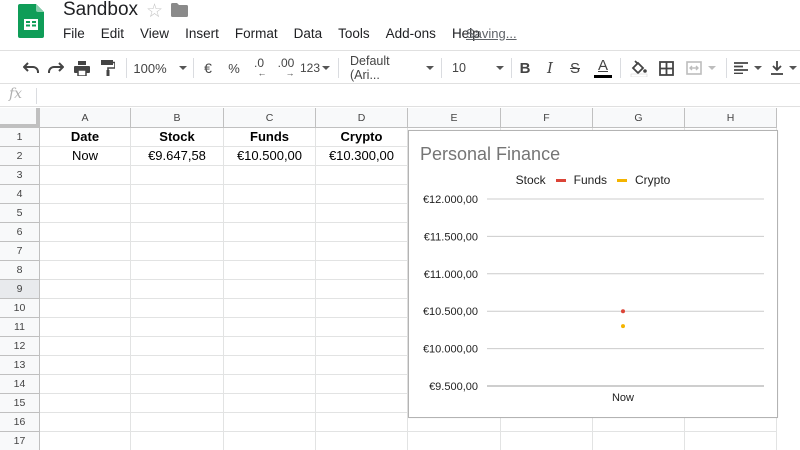 The width and height of the screenshot is (800, 450). I want to click on cell-c10, so click(270, 308).